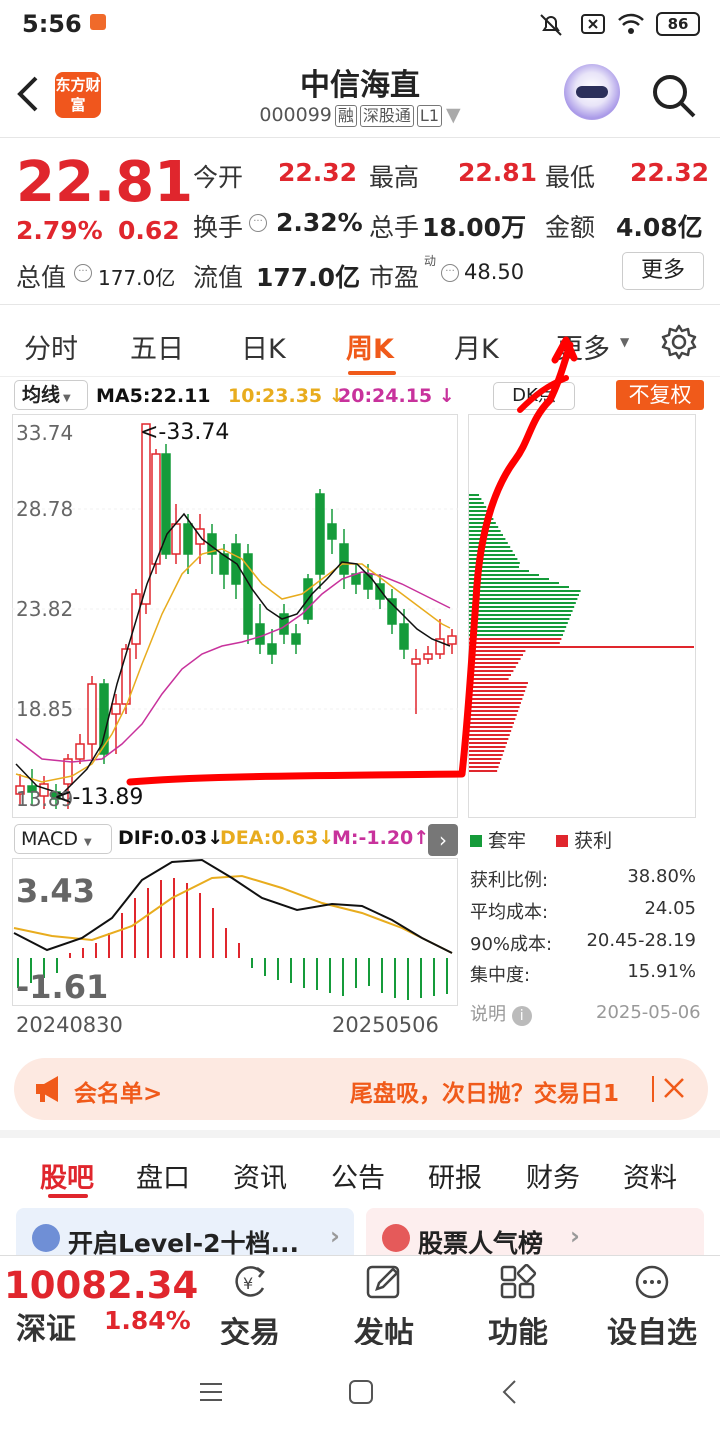 Image resolution: width=720 pixels, height=1440 pixels. I want to click on ma5-value: MA5:22.11, so click(153, 396).